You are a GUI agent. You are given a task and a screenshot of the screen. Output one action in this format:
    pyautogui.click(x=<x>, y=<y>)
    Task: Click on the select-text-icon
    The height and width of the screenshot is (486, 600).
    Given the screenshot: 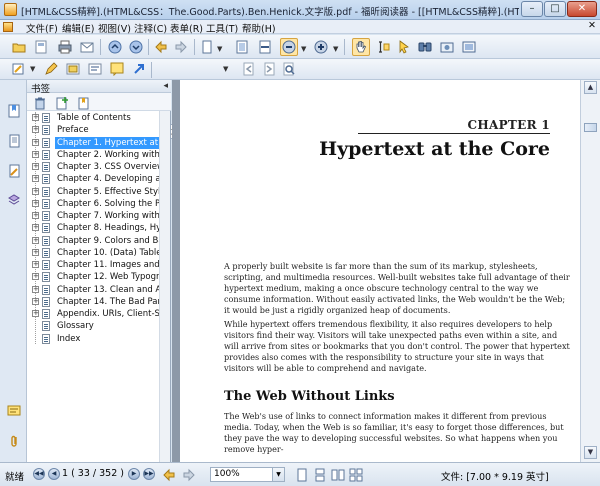 What is the action you would take?
    pyautogui.click(x=383, y=47)
    